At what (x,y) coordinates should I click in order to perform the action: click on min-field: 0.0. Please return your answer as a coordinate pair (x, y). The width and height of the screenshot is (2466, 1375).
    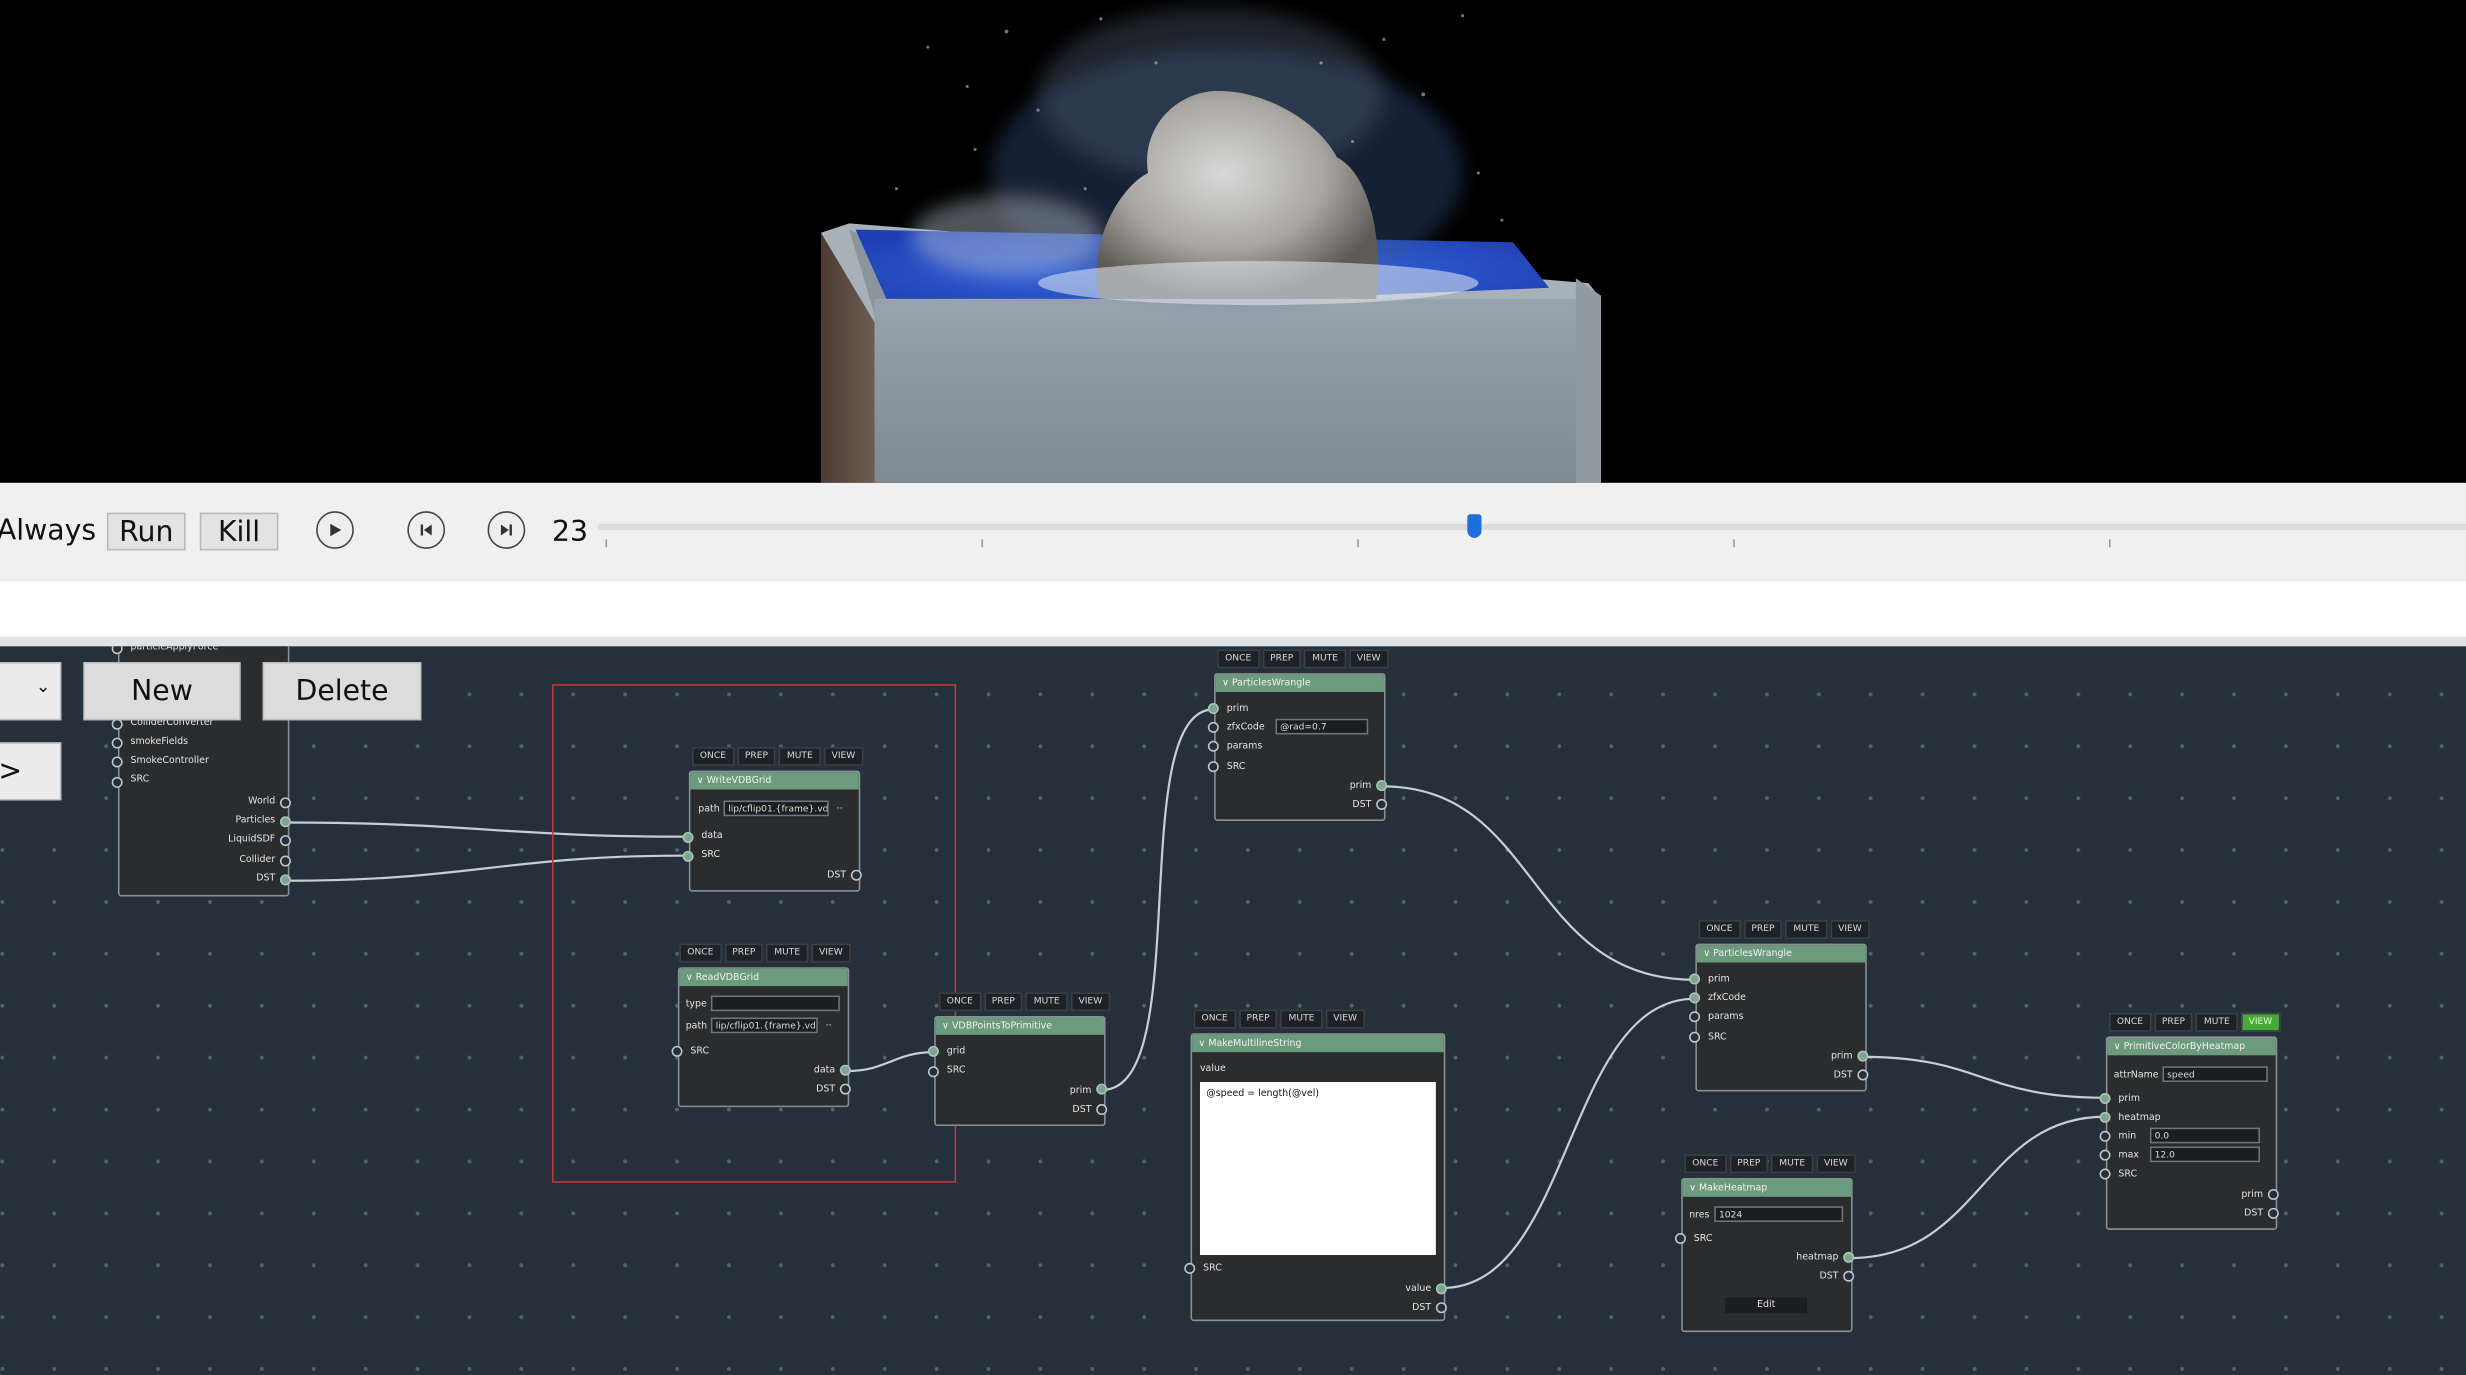
    Looking at the image, I should click on (2204, 1135).